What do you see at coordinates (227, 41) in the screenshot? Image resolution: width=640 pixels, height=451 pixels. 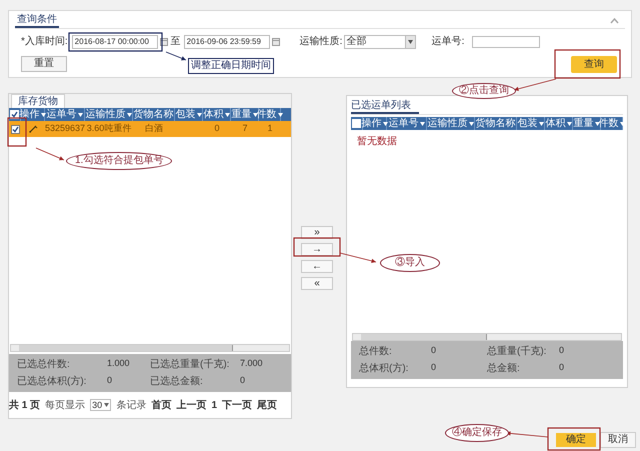 I see `date-field: 2016-09-06 23:59:59` at bounding box center [227, 41].